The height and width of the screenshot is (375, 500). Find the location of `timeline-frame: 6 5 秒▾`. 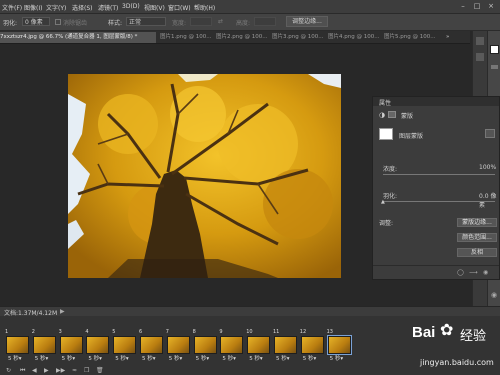

timeline-frame: 6 5 秒▾ is located at coordinates (151, 345).